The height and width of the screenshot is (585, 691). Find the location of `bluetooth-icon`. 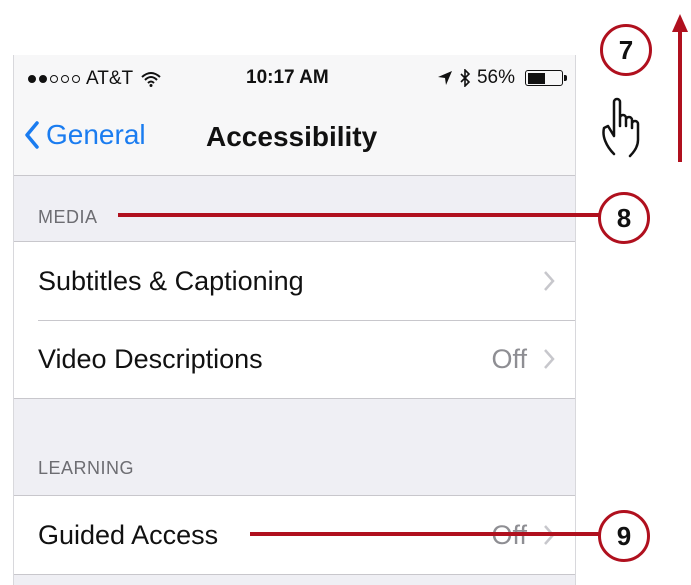

bluetooth-icon is located at coordinates (465, 78).